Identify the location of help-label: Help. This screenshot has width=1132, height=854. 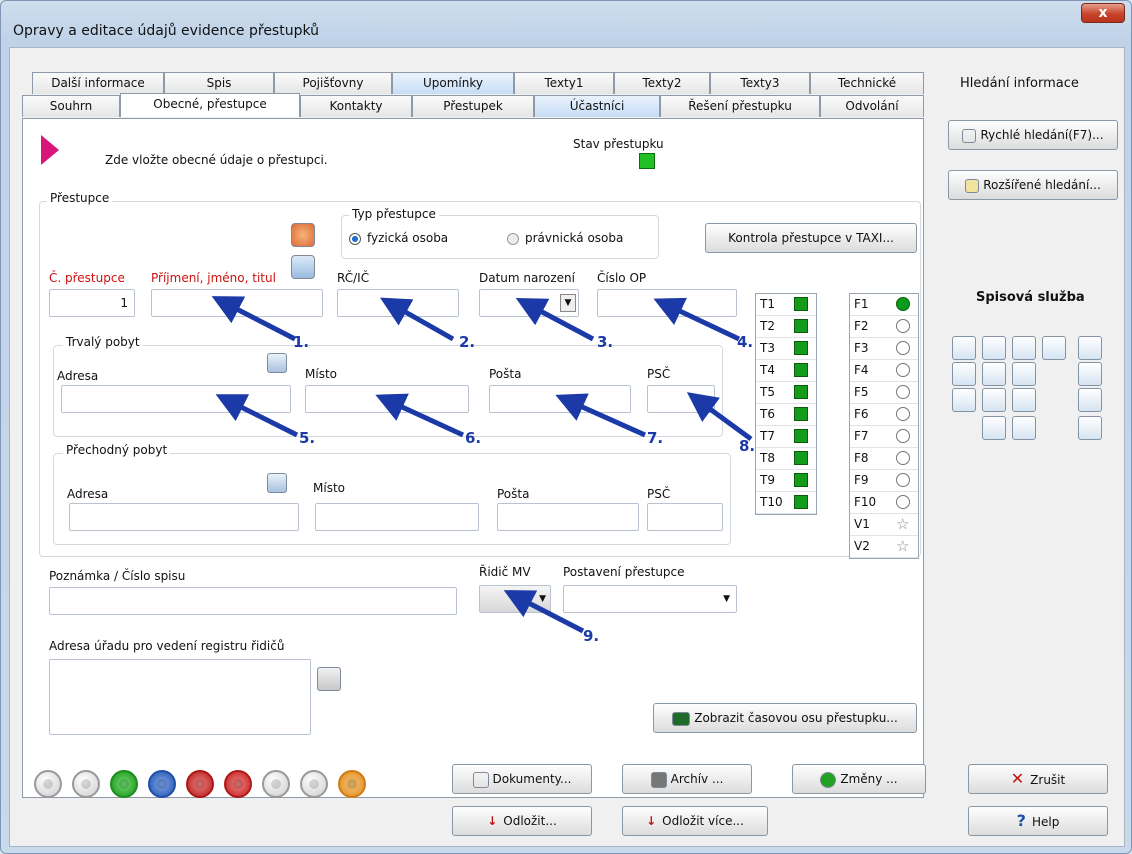
(1045, 822).